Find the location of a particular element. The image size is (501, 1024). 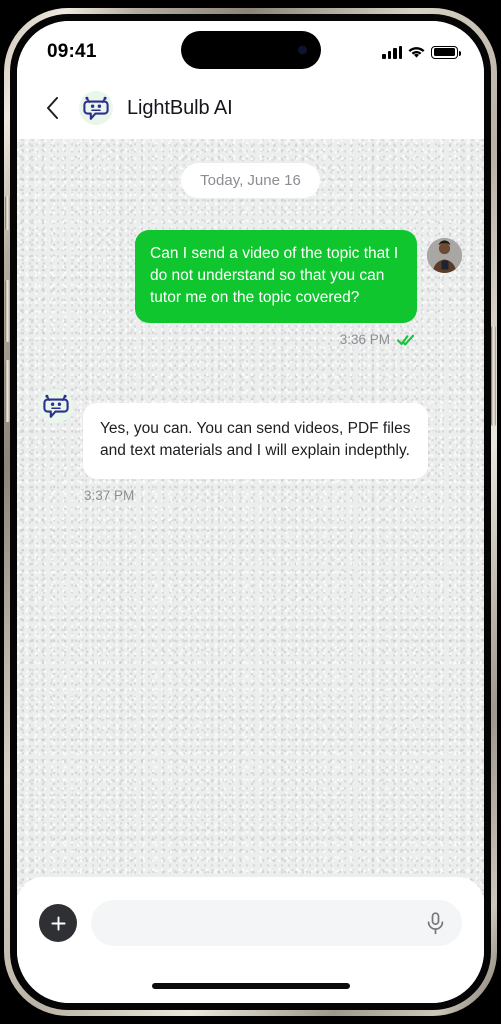

status-bar-time: 09:41 is located at coordinates (72, 51).